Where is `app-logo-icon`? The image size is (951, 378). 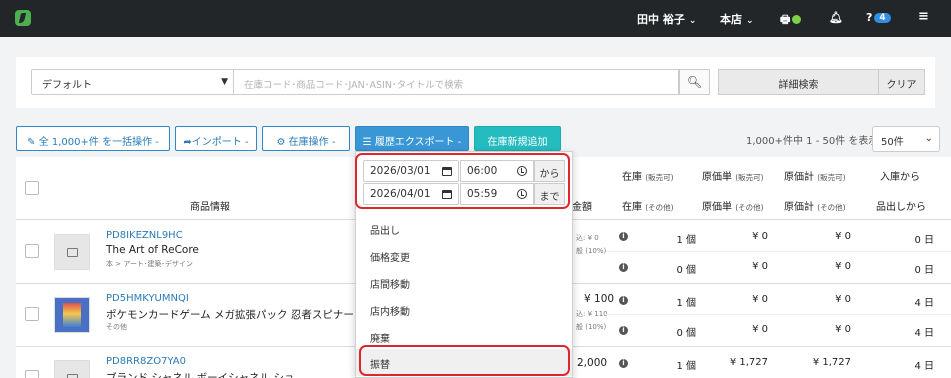 app-logo-icon is located at coordinates (23, 18).